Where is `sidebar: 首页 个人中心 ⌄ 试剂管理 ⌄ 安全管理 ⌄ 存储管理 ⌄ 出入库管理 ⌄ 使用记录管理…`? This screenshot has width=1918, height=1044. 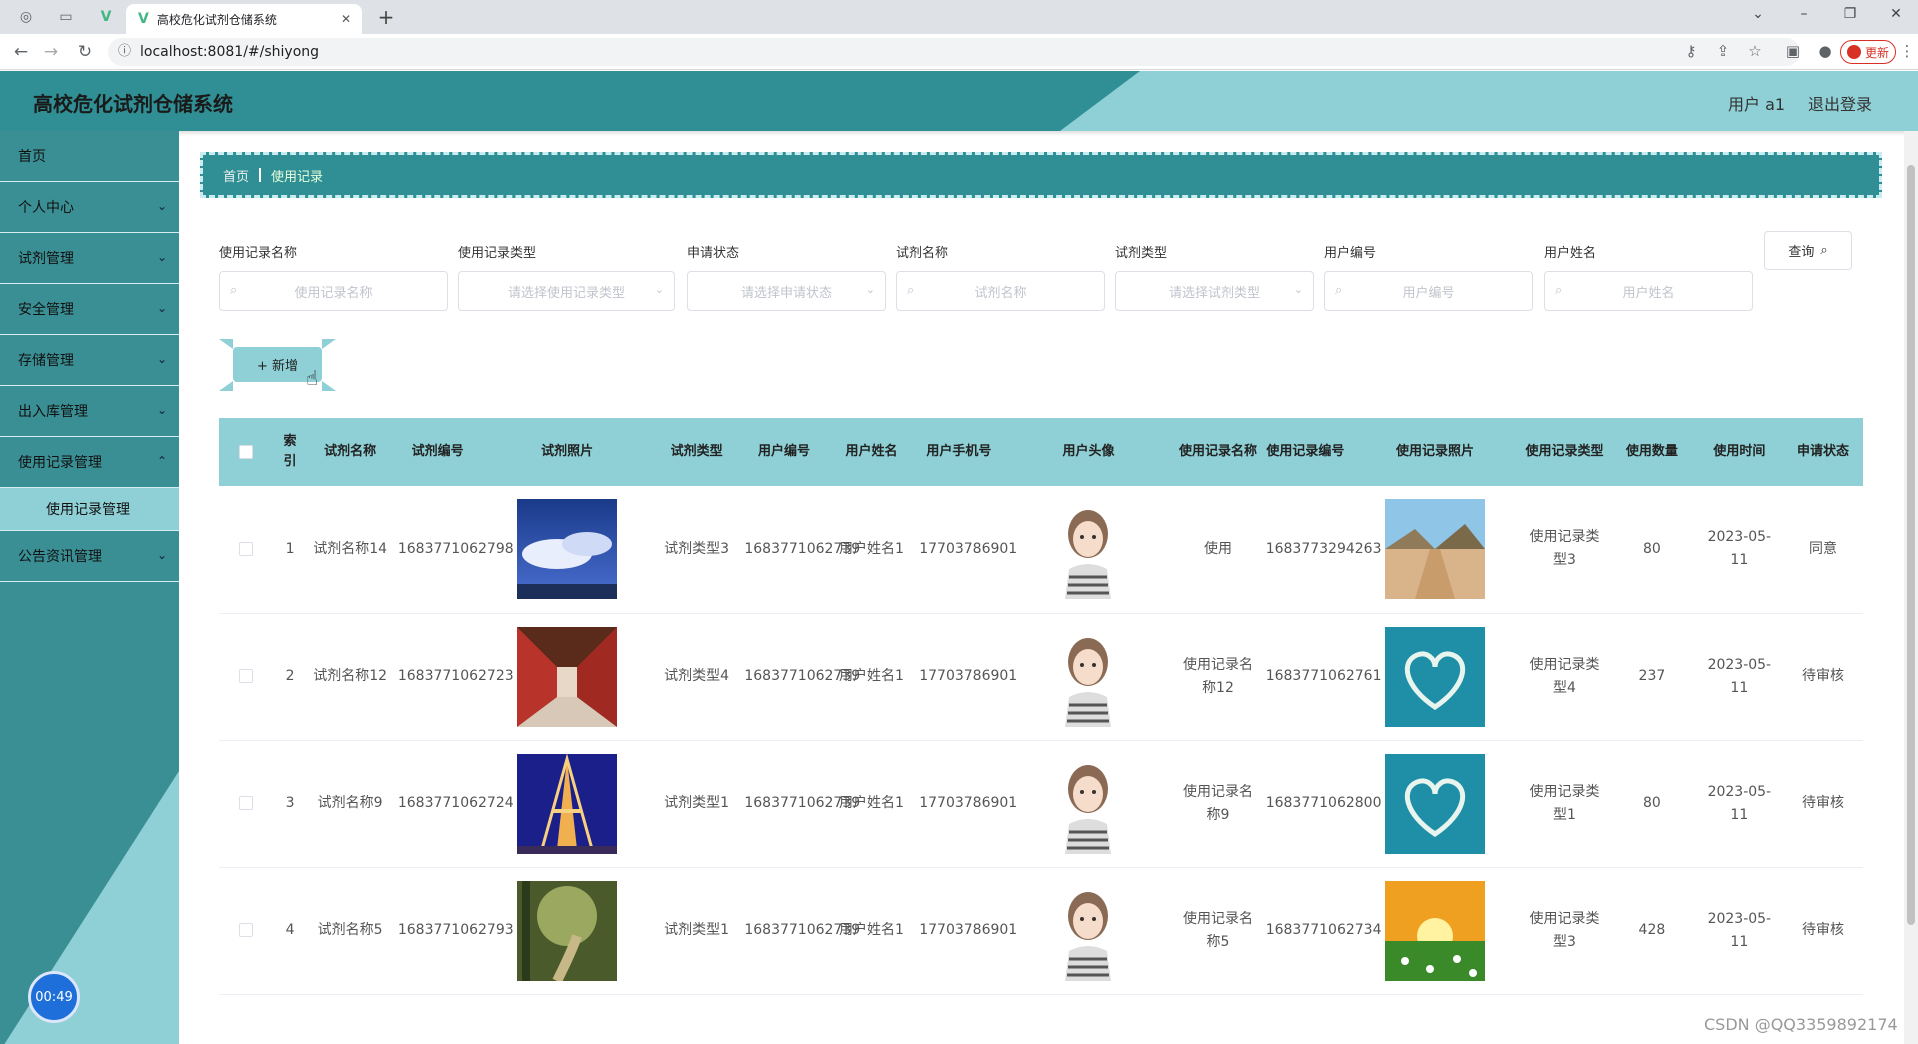
sidebar: 首页 个人中心 ⌄ 试剂管理 ⌄ 安全管理 ⌄ 存储管理 ⌄ 出入库管理 ⌄ 使用记录管理… is located at coordinates (89, 587).